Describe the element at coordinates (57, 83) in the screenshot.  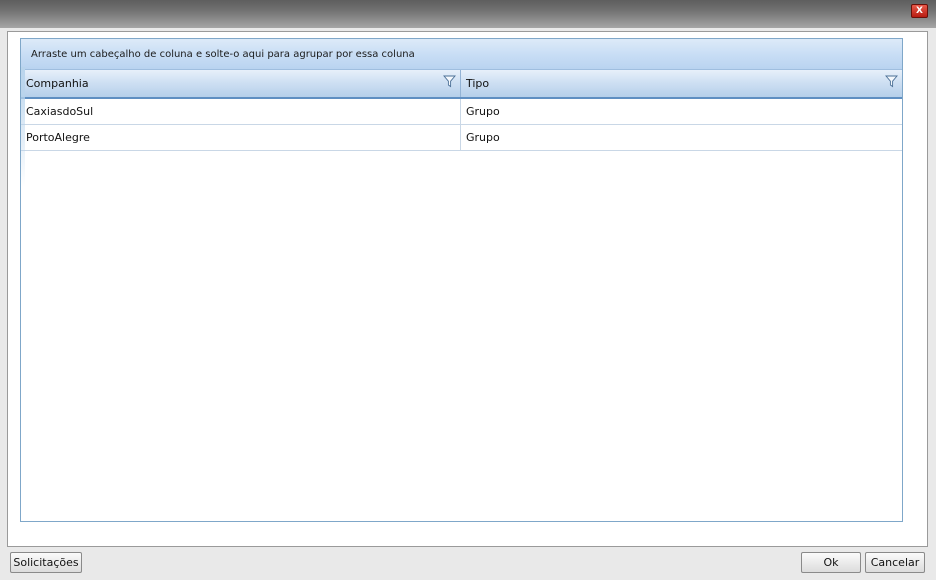
I see `column-header-label: Companhia` at that location.